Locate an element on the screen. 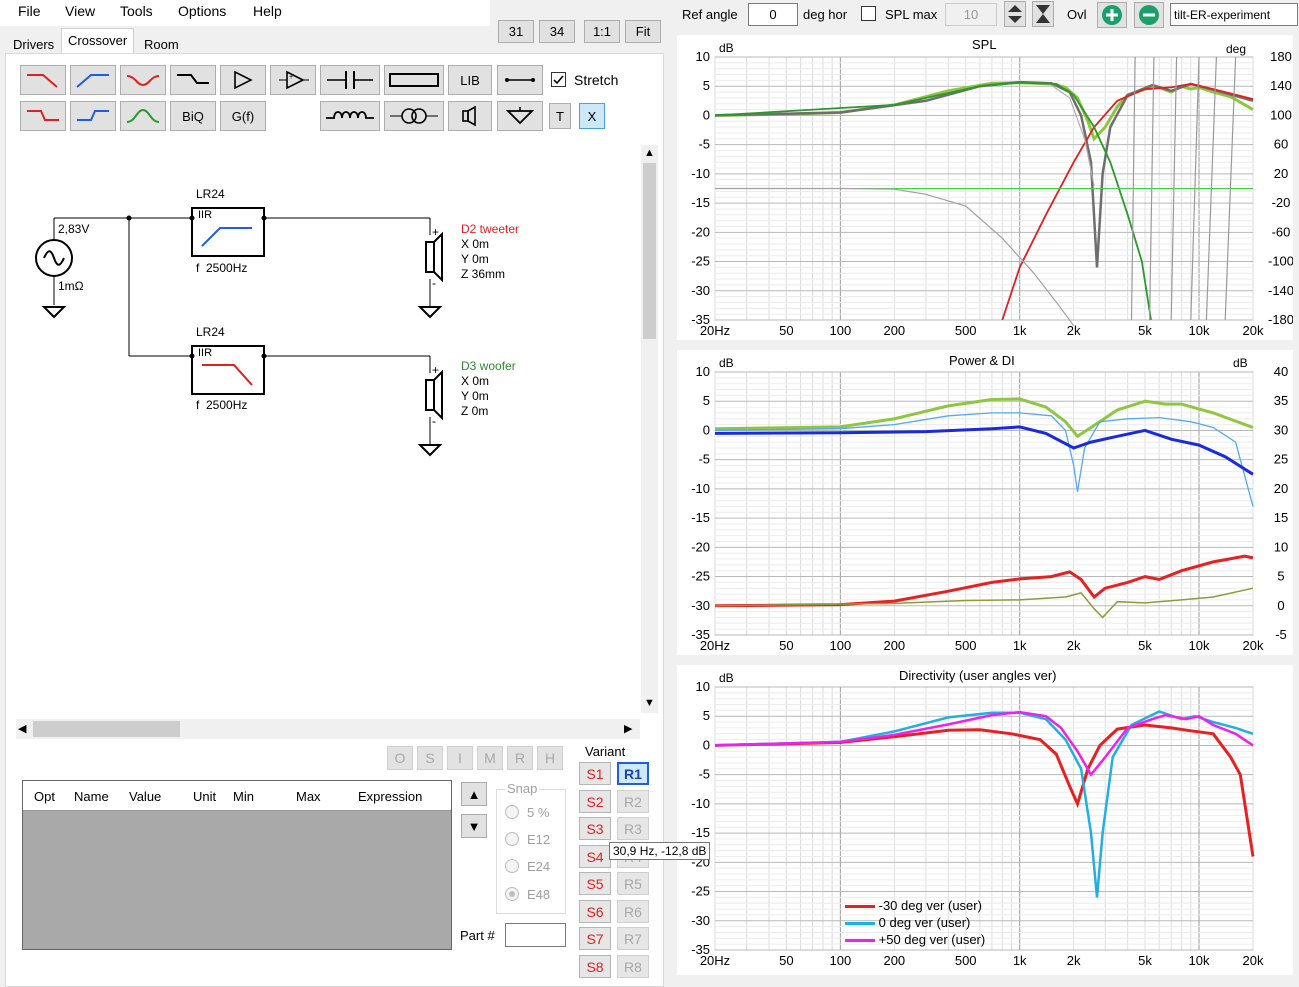 Image resolution: width=1299 pixels, height=987 pixels. ground-button is located at coordinates (520, 116).